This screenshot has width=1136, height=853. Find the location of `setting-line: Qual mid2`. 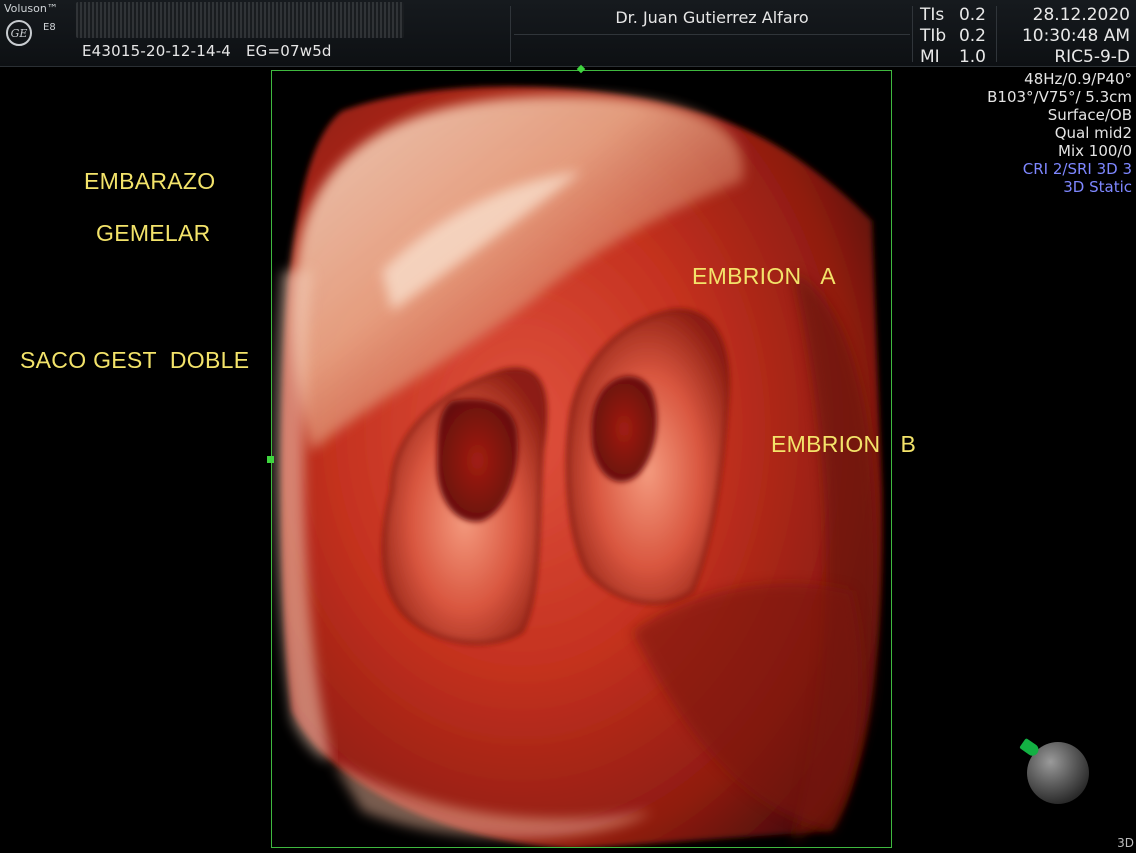

setting-line: Qual mid2 is located at coordinates (1093, 133).